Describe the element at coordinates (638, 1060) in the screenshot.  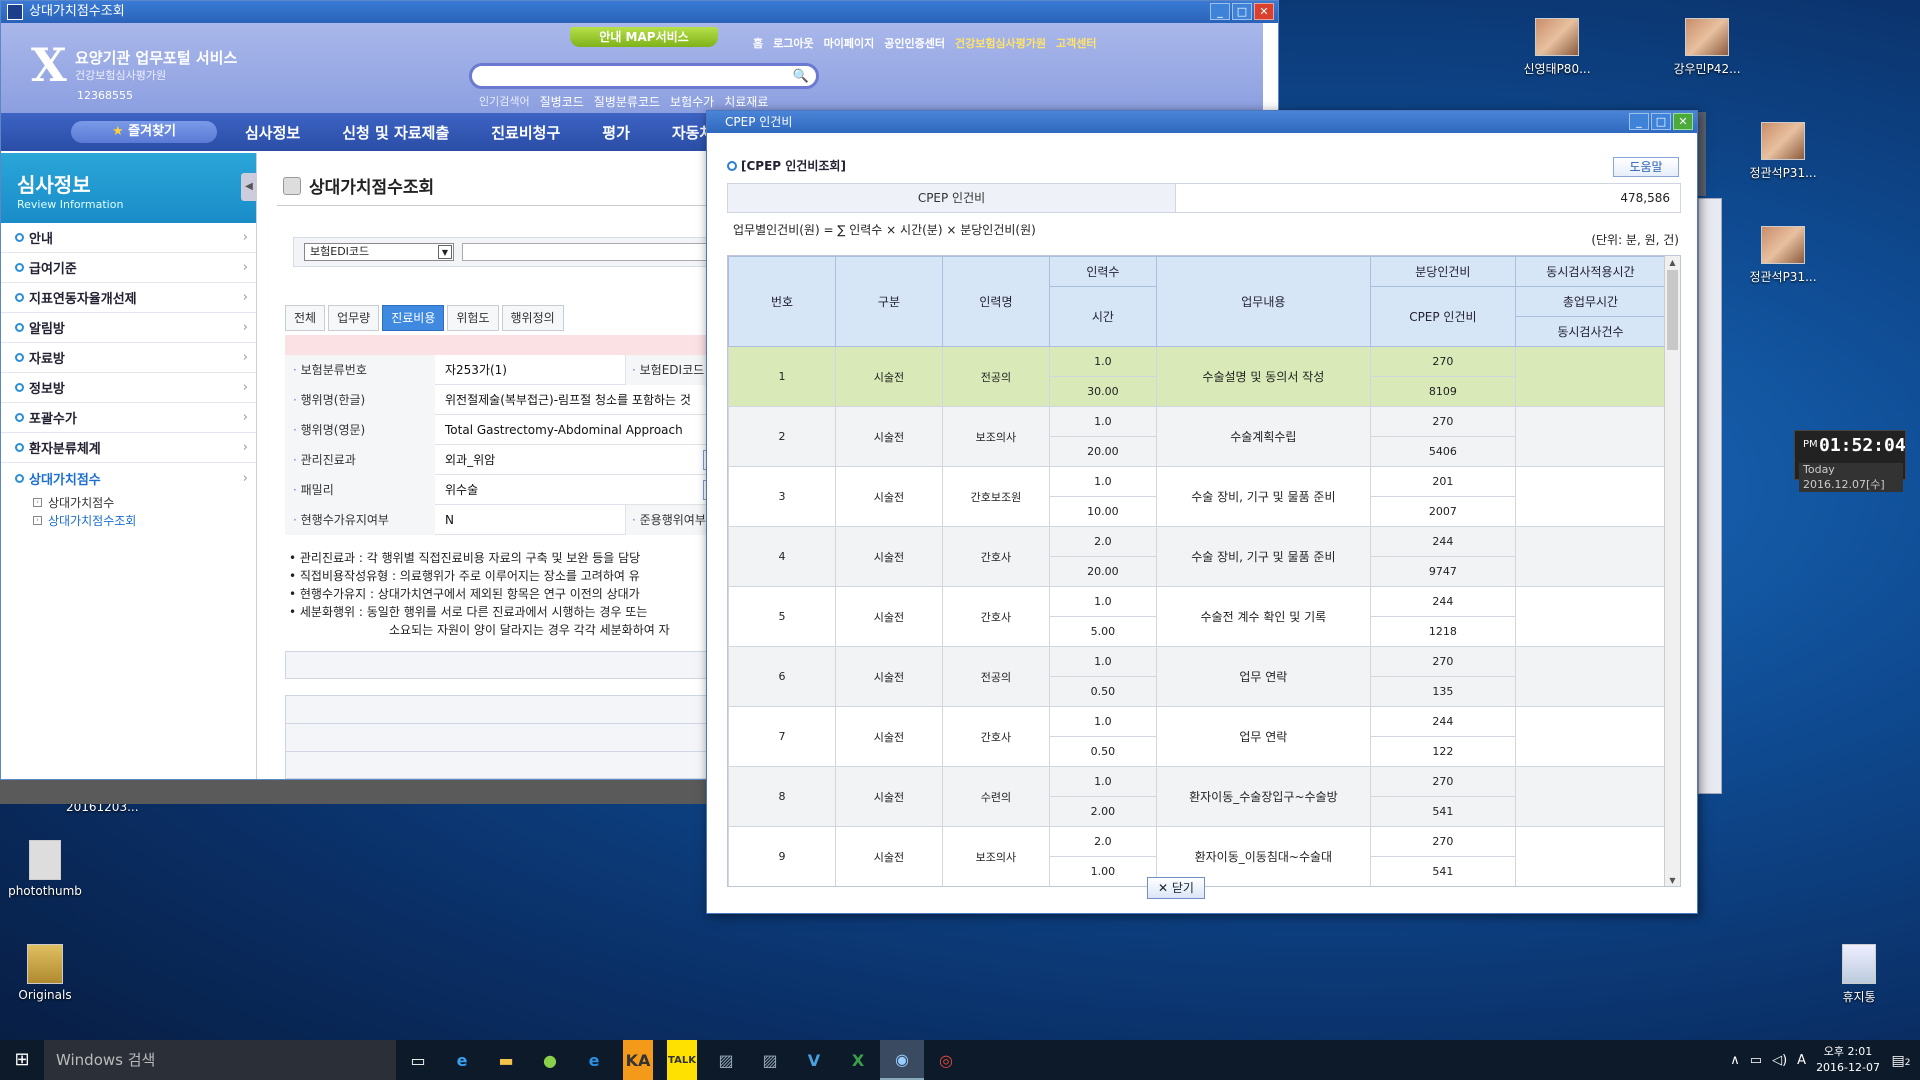
I see `kakao-a-icon: KA` at that location.